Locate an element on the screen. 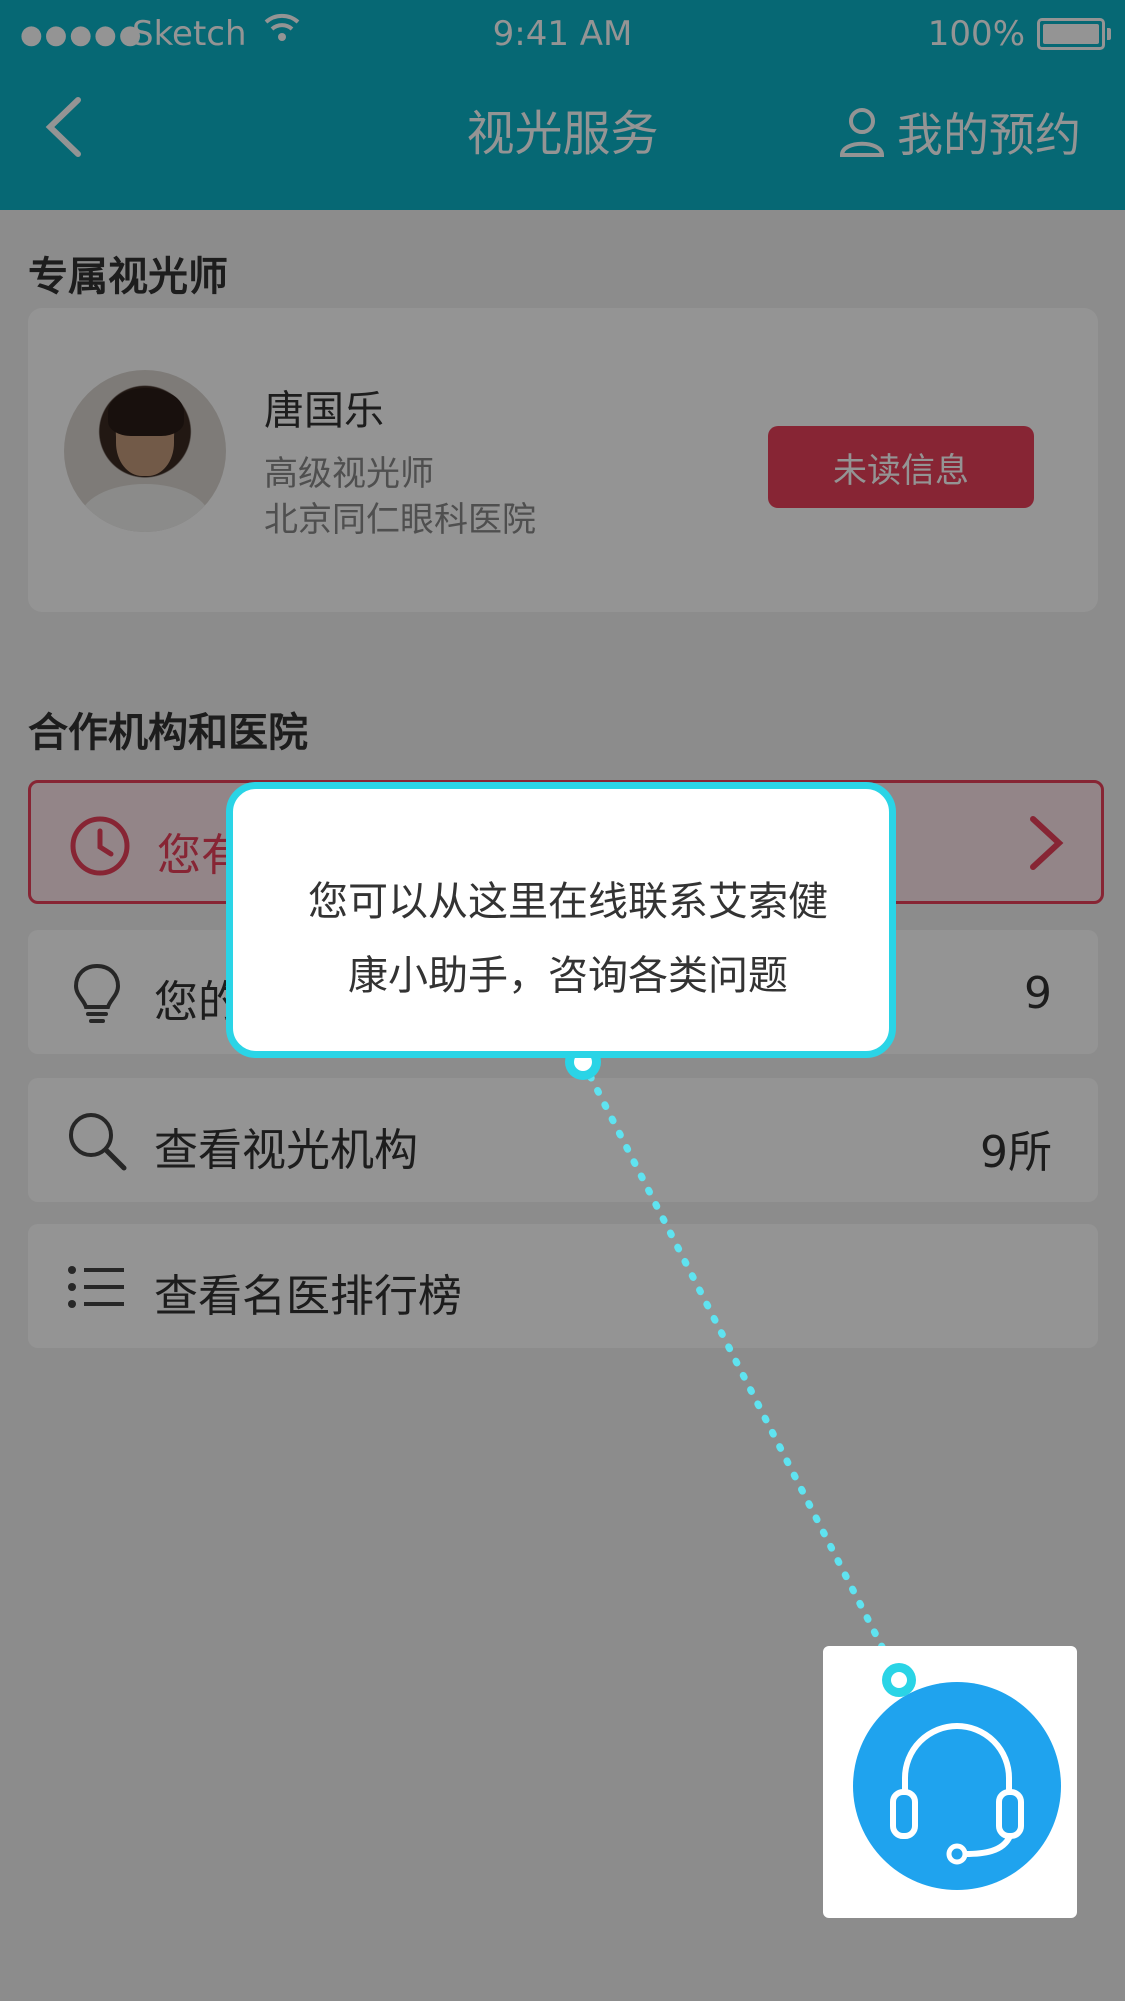 The image size is (1125, 2001). support-connector-end is located at coordinates (899, 1680).